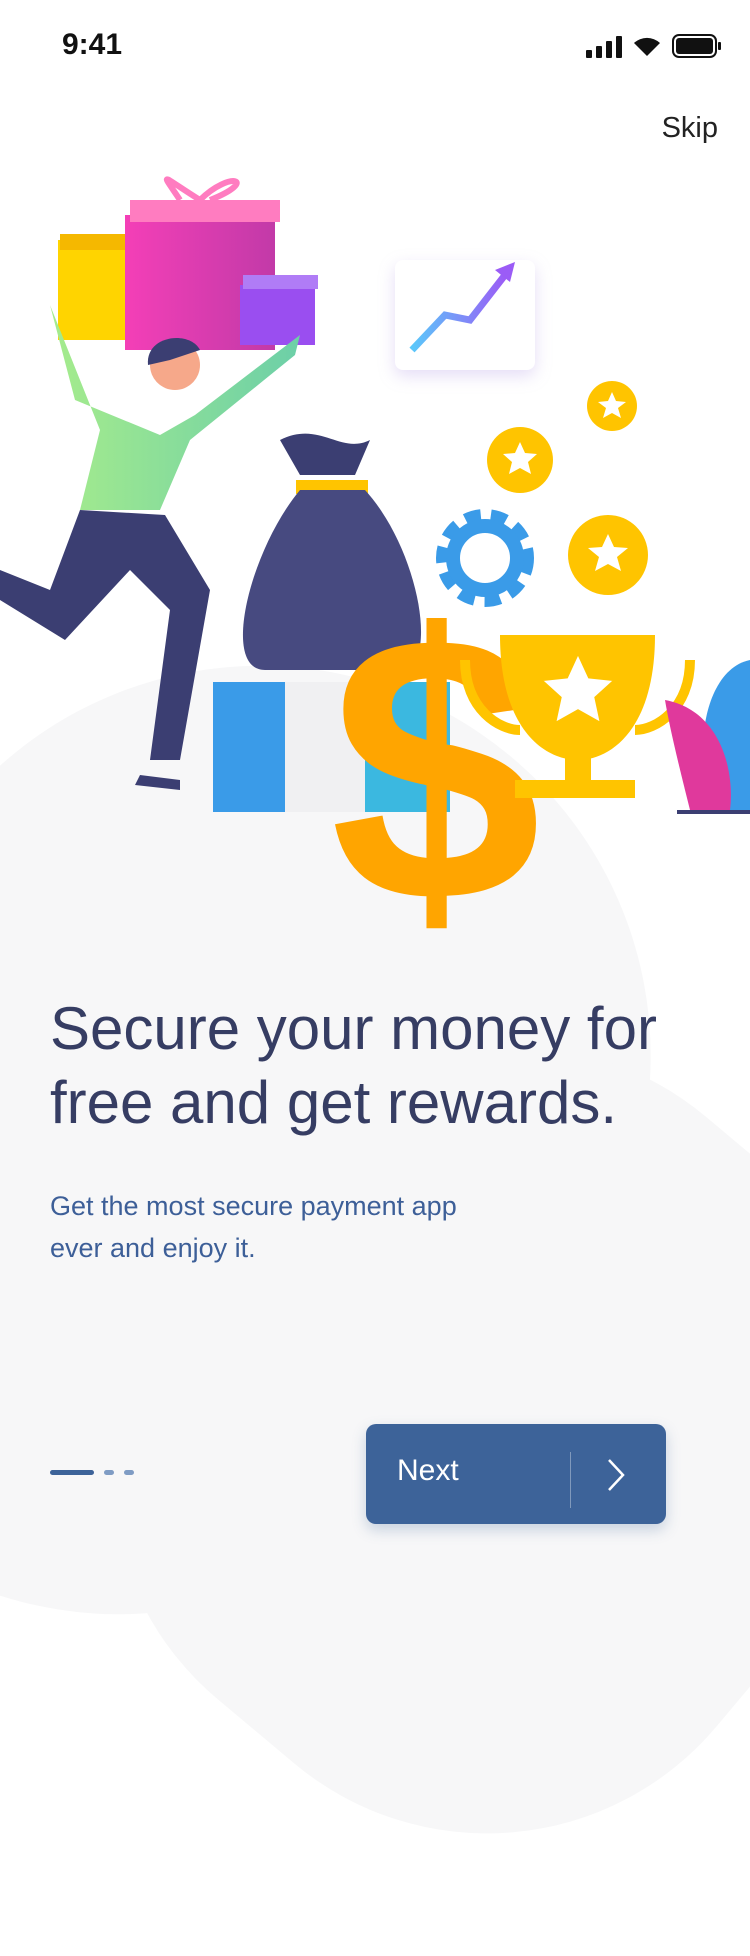 This screenshot has width=750, height=1956. I want to click on wifi-icon, so click(647, 46).